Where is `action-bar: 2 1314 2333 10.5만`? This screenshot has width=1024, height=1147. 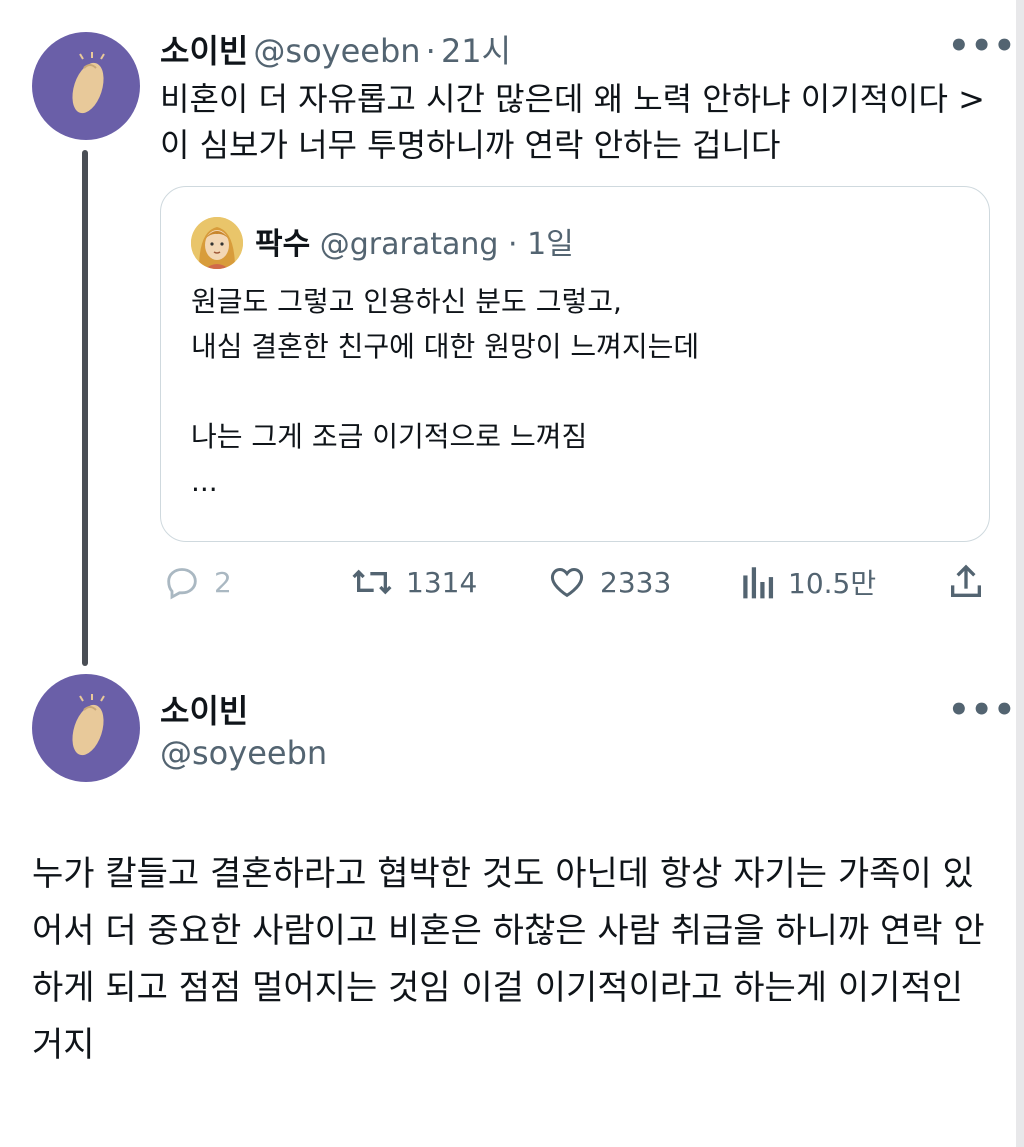
action-bar: 2 1314 2333 10.5만 is located at coordinates (575, 587).